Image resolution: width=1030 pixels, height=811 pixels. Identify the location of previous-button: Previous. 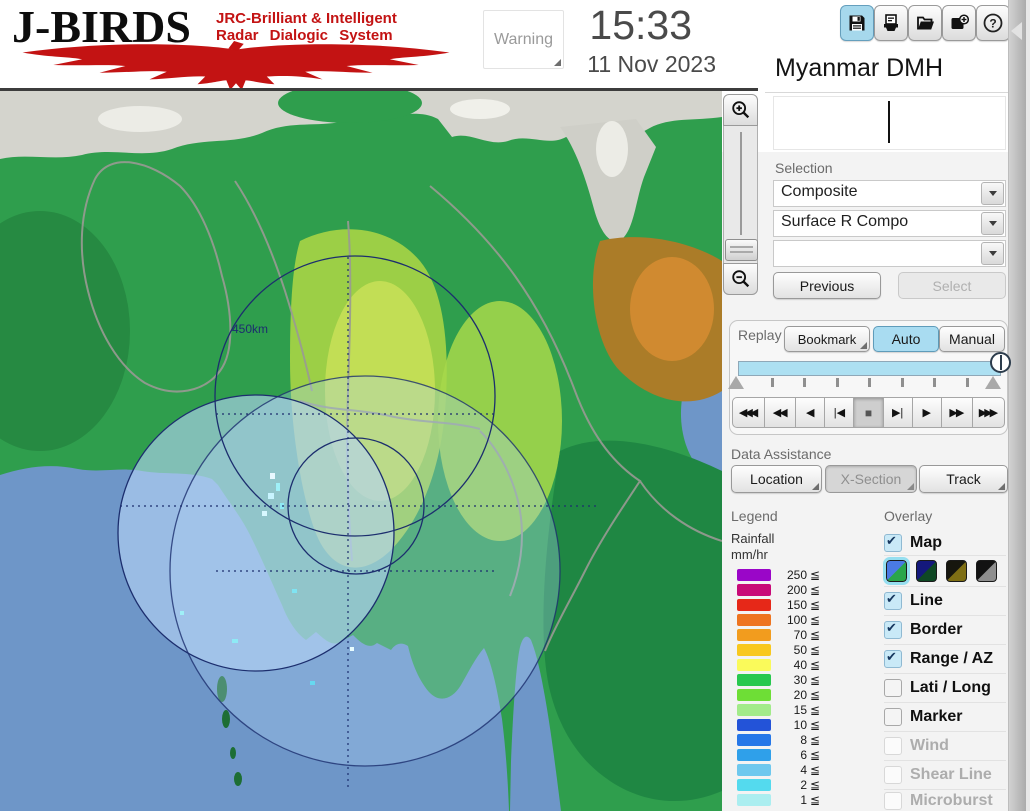
(827, 285).